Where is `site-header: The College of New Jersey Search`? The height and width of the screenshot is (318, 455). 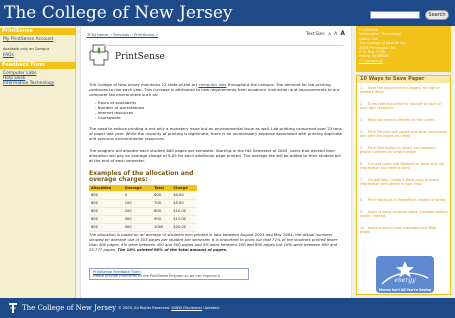
site-header: The College of New Jersey Search is located at coordinates (227, 13).